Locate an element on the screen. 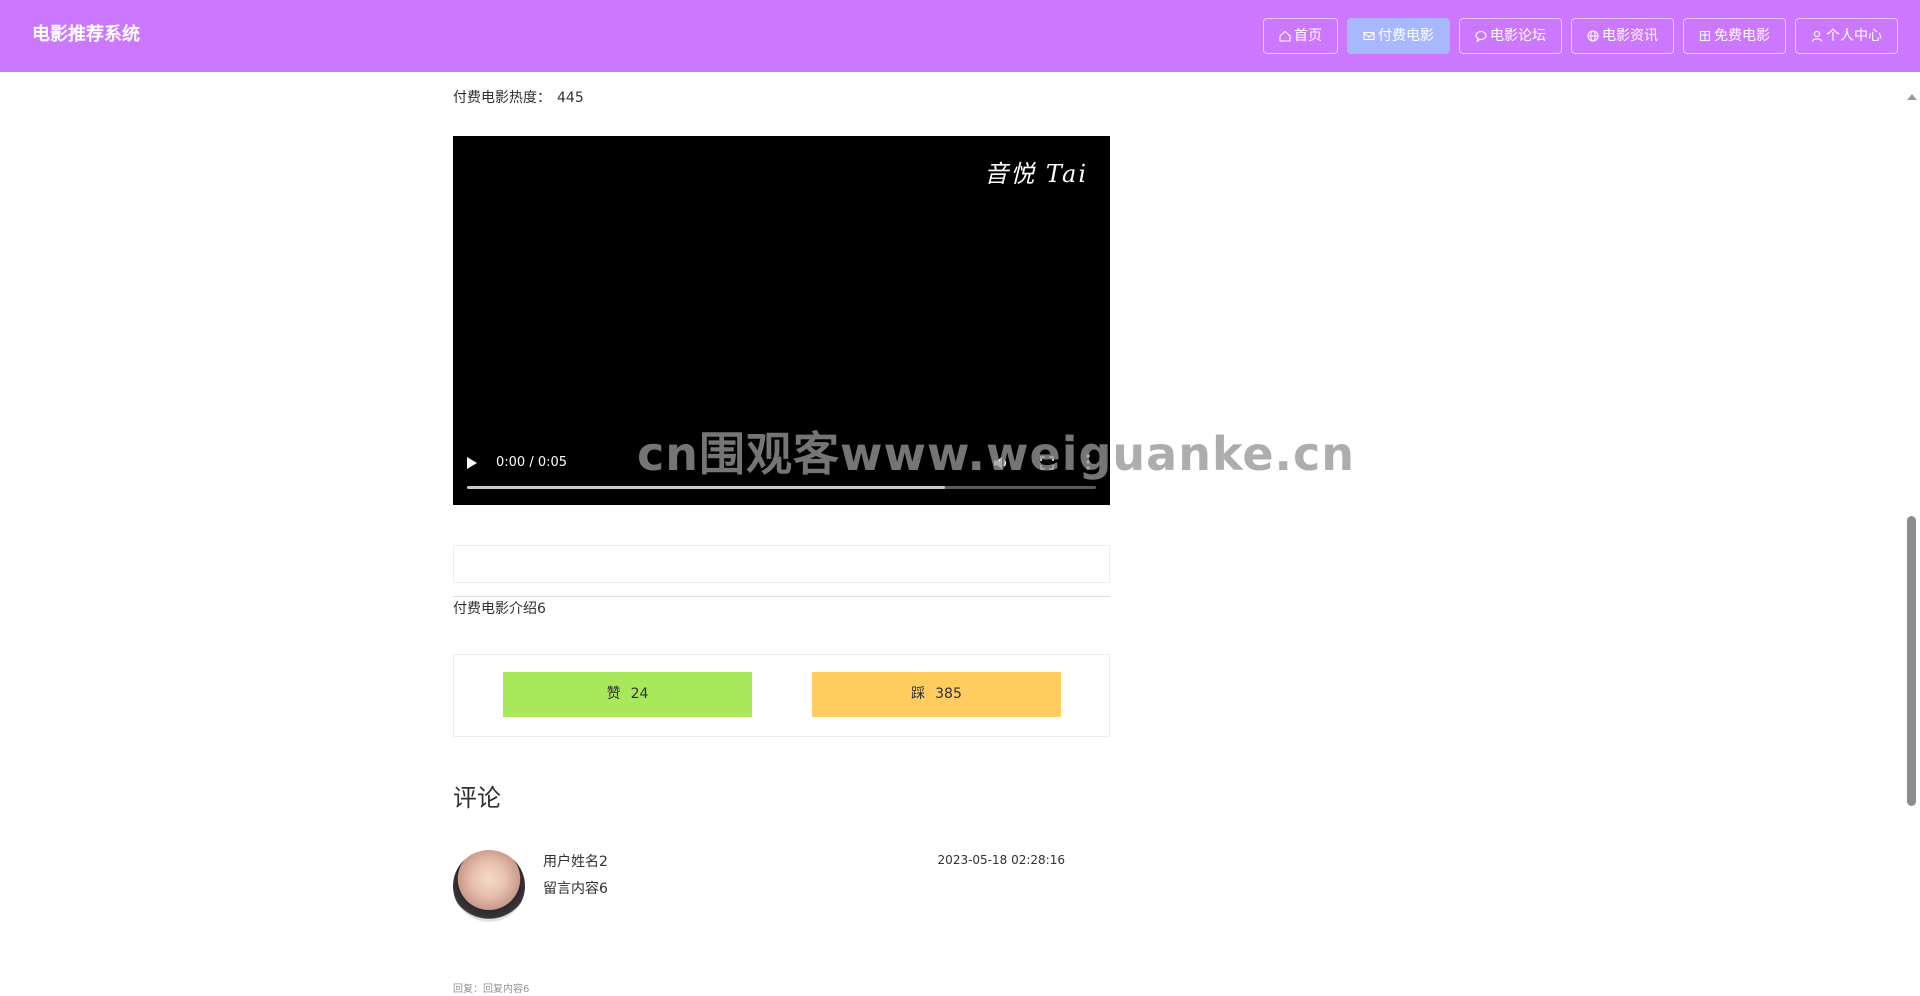  like-button: 赞 24 is located at coordinates (627, 694).